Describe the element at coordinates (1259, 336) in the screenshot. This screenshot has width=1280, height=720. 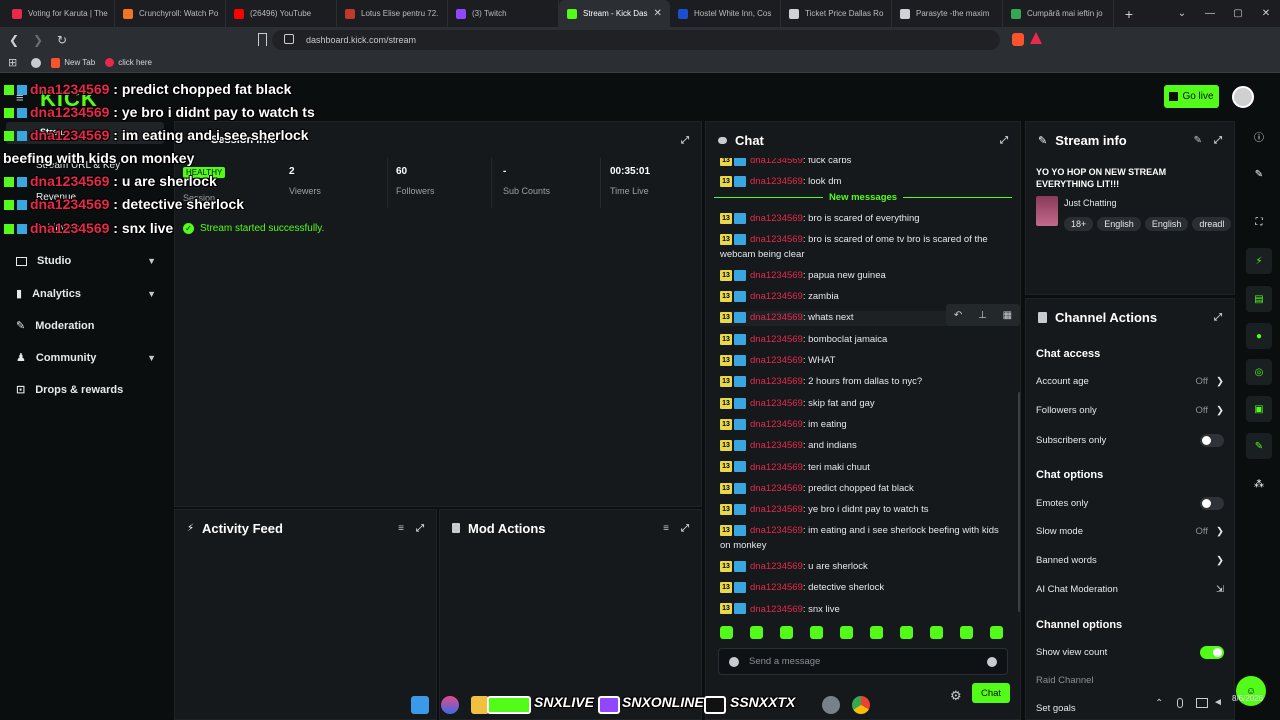
I see `chat-rail-icon: ●` at that location.